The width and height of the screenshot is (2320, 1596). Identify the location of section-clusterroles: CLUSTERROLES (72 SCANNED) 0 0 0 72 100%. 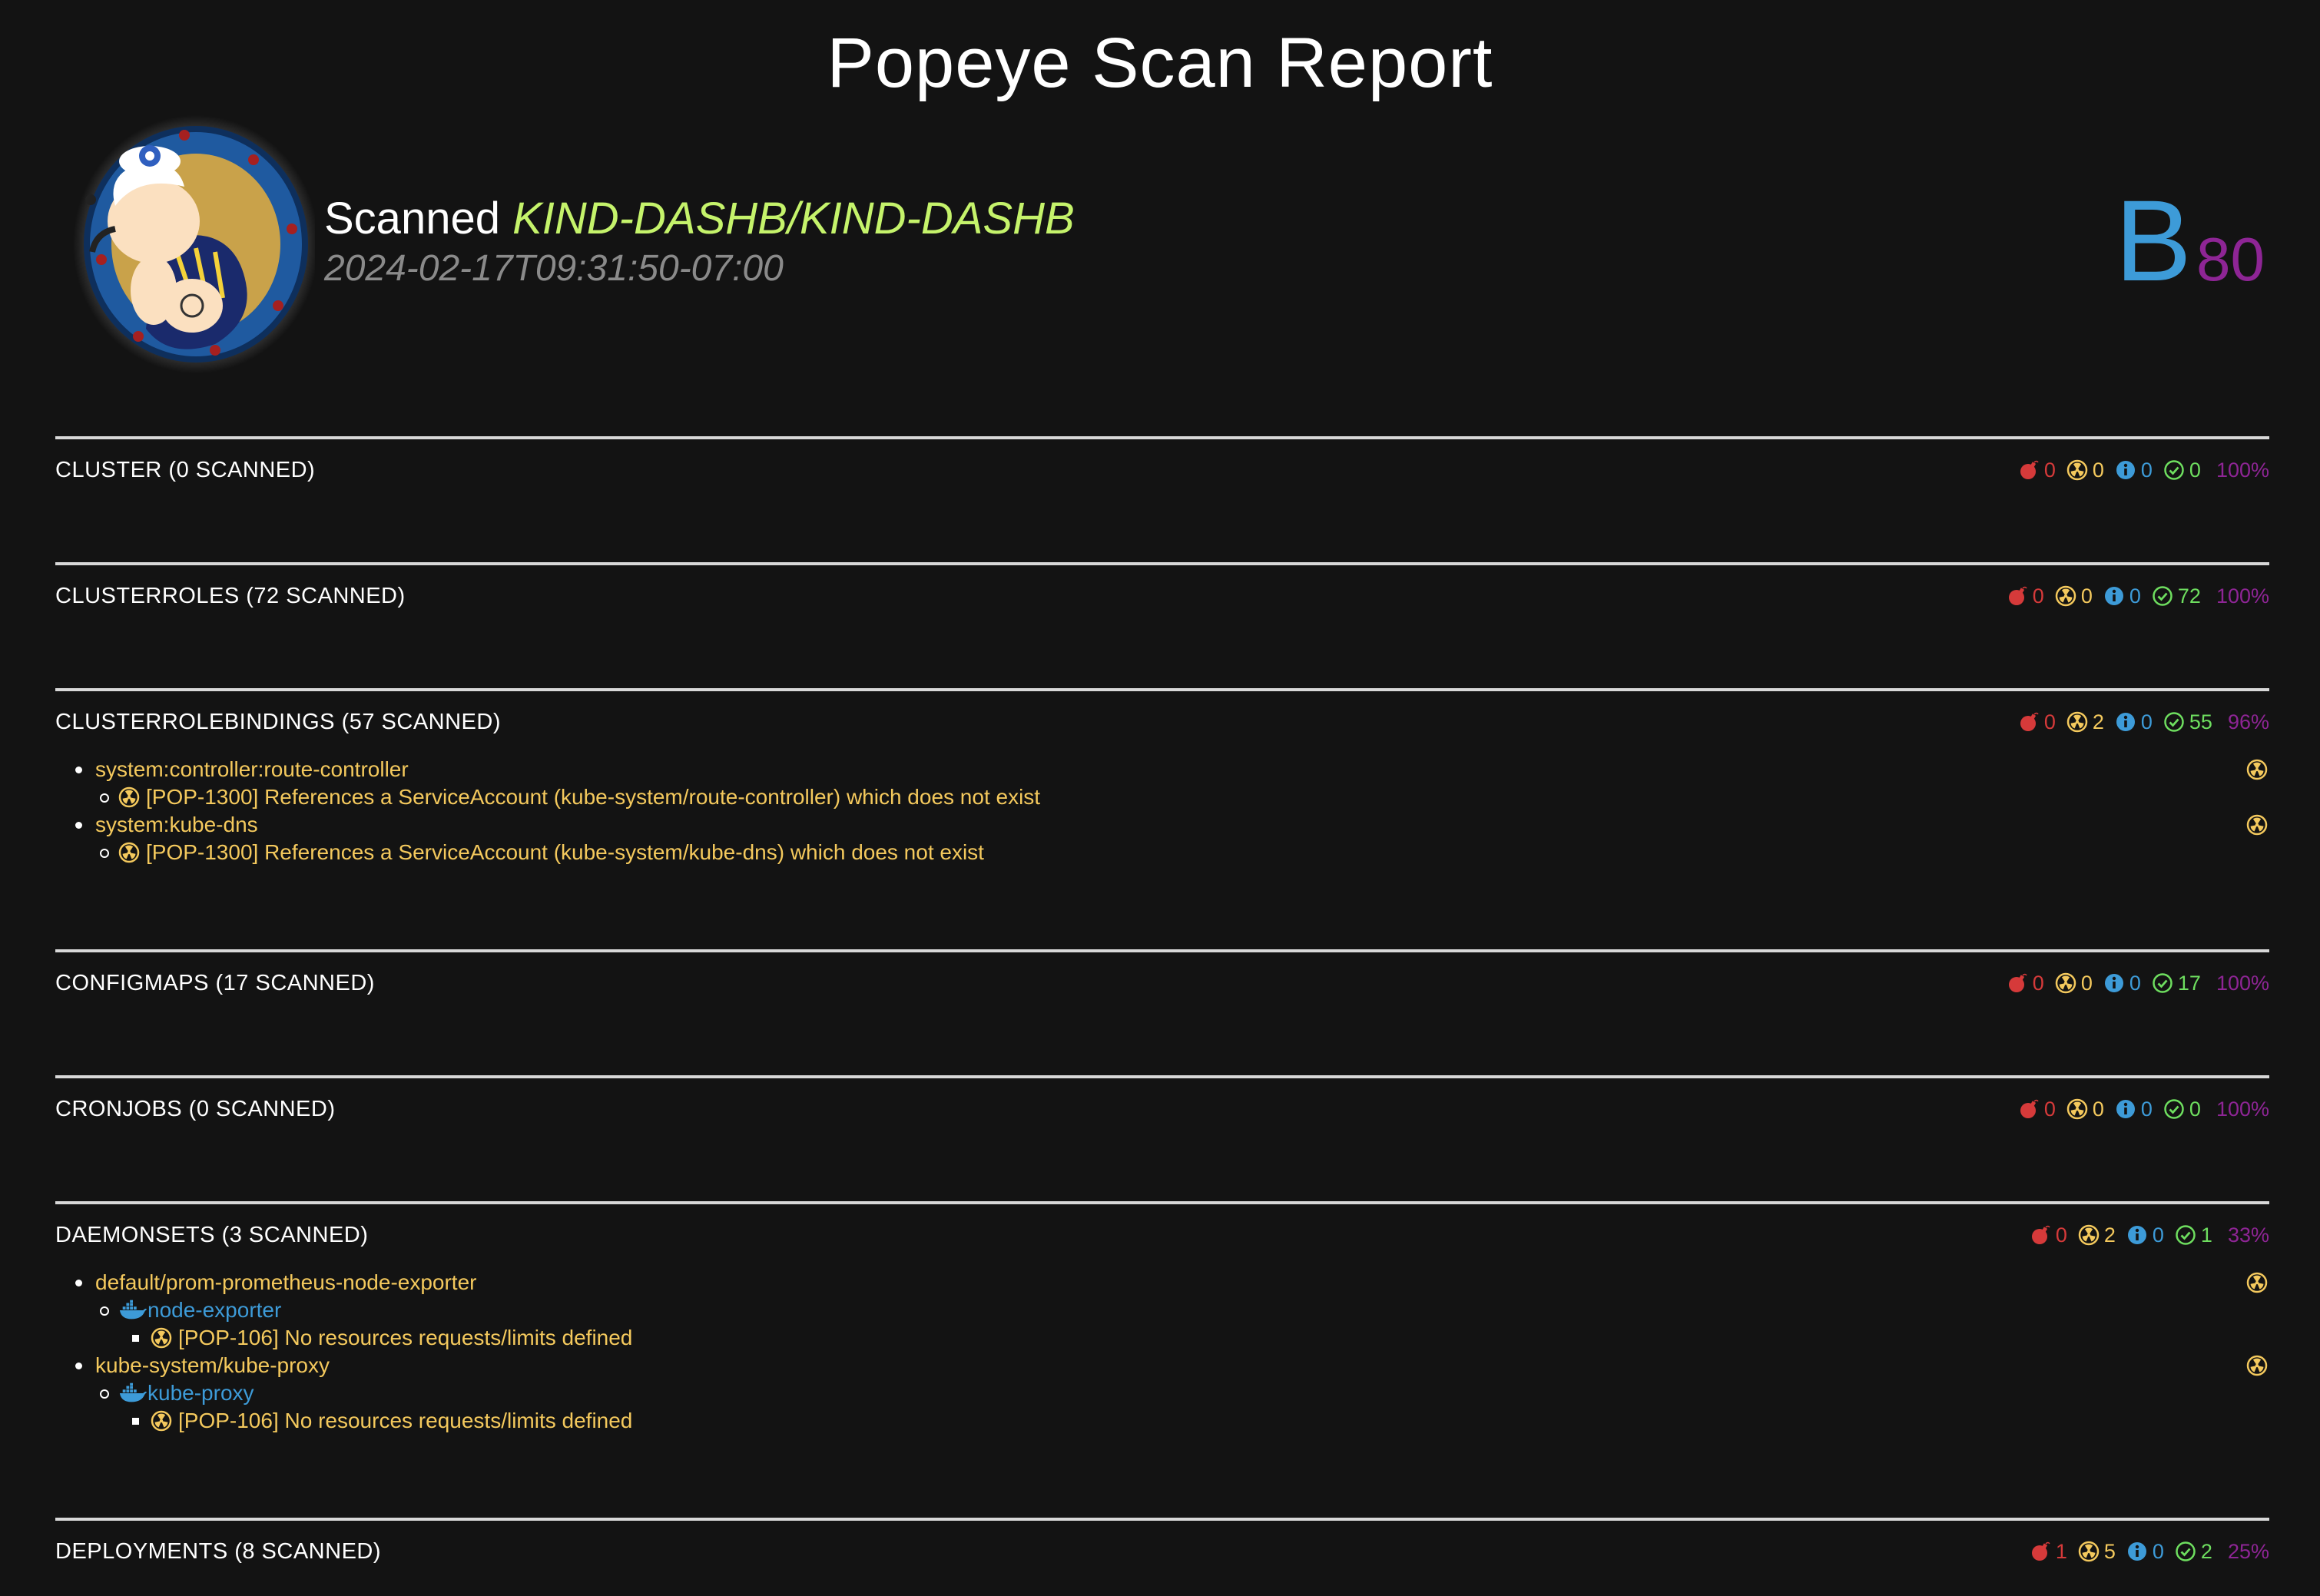
(1162, 625).